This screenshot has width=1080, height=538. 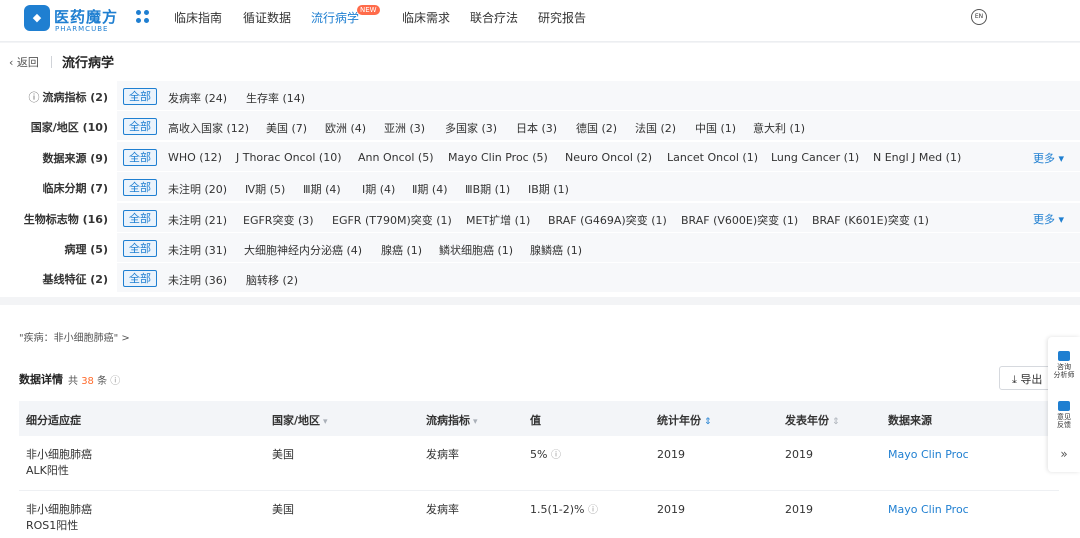 I want to click on filter-option: 腺癌 (1), so click(x=401, y=250).